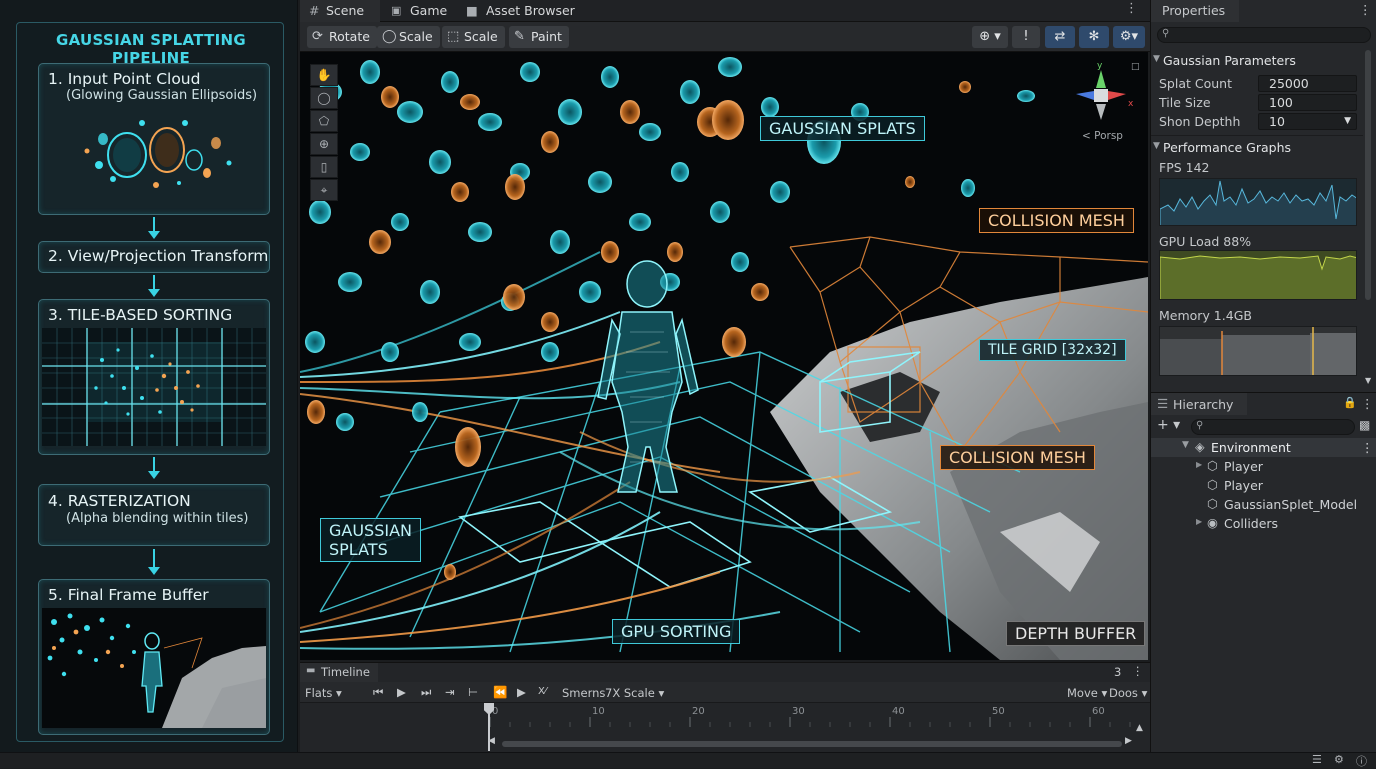 This screenshot has width=1376, height=769. I want to click on step-title: 1. Input Point Cloud, so click(124, 79).